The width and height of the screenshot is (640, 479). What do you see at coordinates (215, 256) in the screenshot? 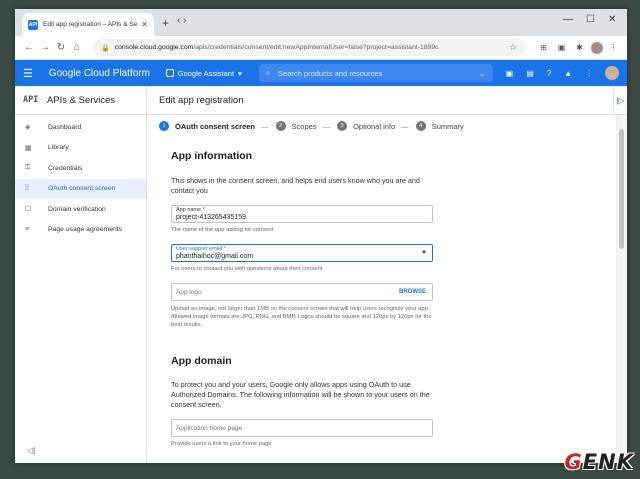
I see `support-email-value: phanthaihoc@gmail.com` at bounding box center [215, 256].